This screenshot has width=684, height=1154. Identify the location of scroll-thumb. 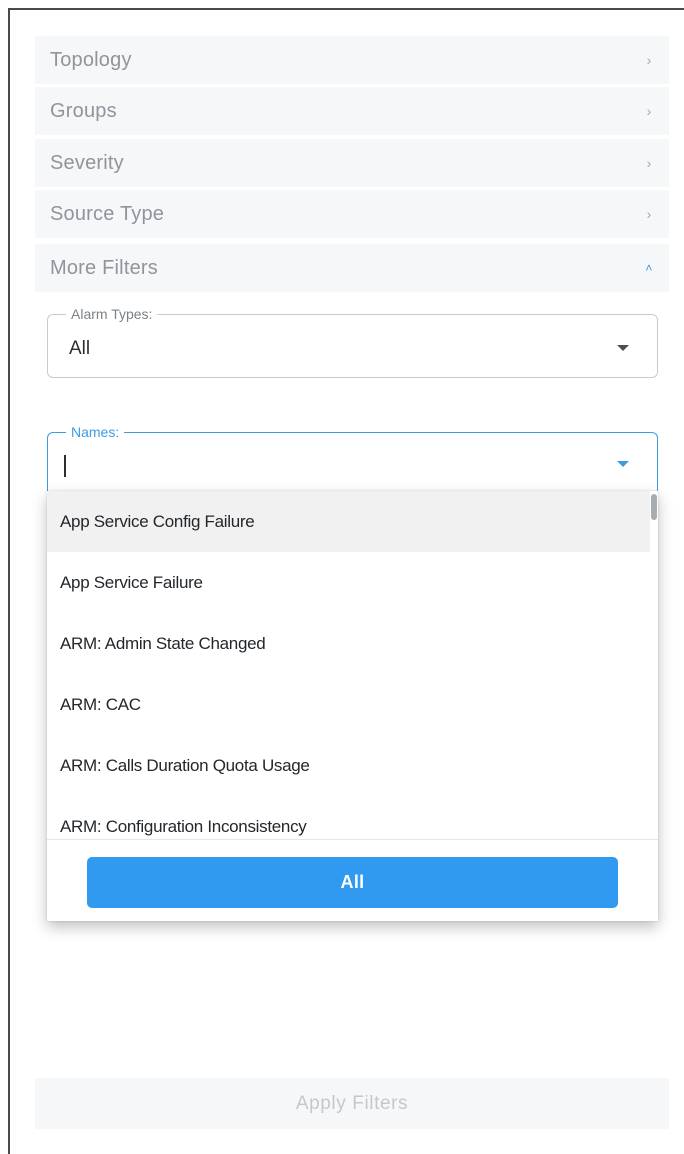
(654, 507).